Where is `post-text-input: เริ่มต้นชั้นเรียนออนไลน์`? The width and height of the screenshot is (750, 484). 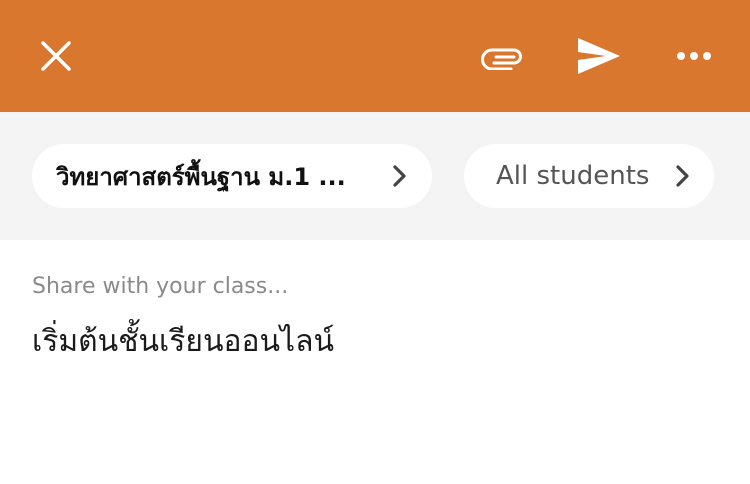 post-text-input: เริ่มต้นชั้นเรียนออนไลน์ is located at coordinates (375, 341).